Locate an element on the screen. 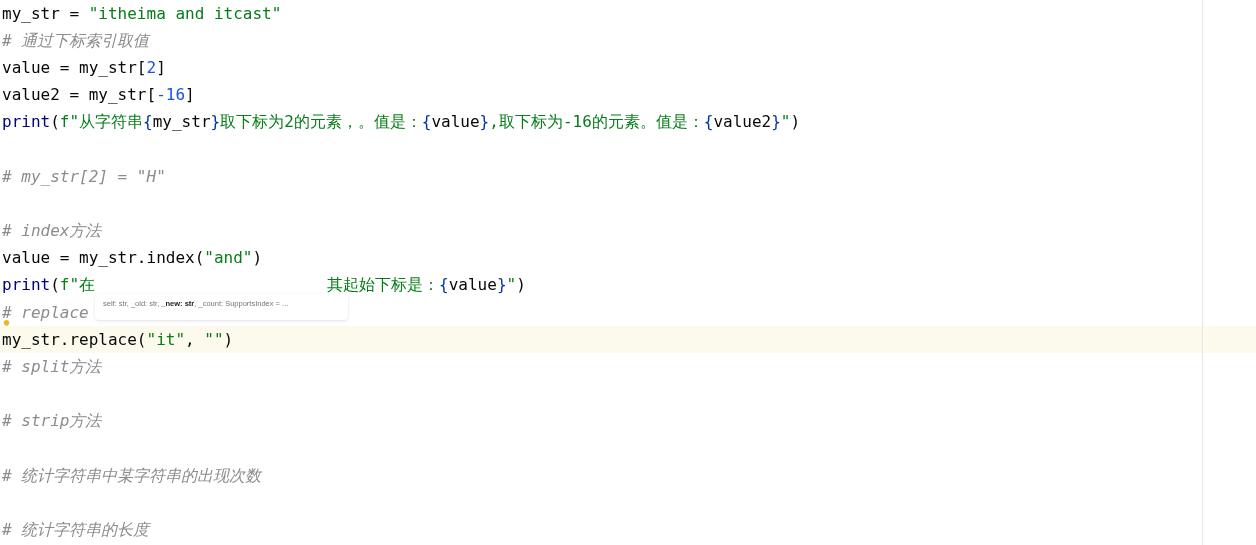 The width and height of the screenshot is (1256, 545). code-token: , is located at coordinates (190, 339).